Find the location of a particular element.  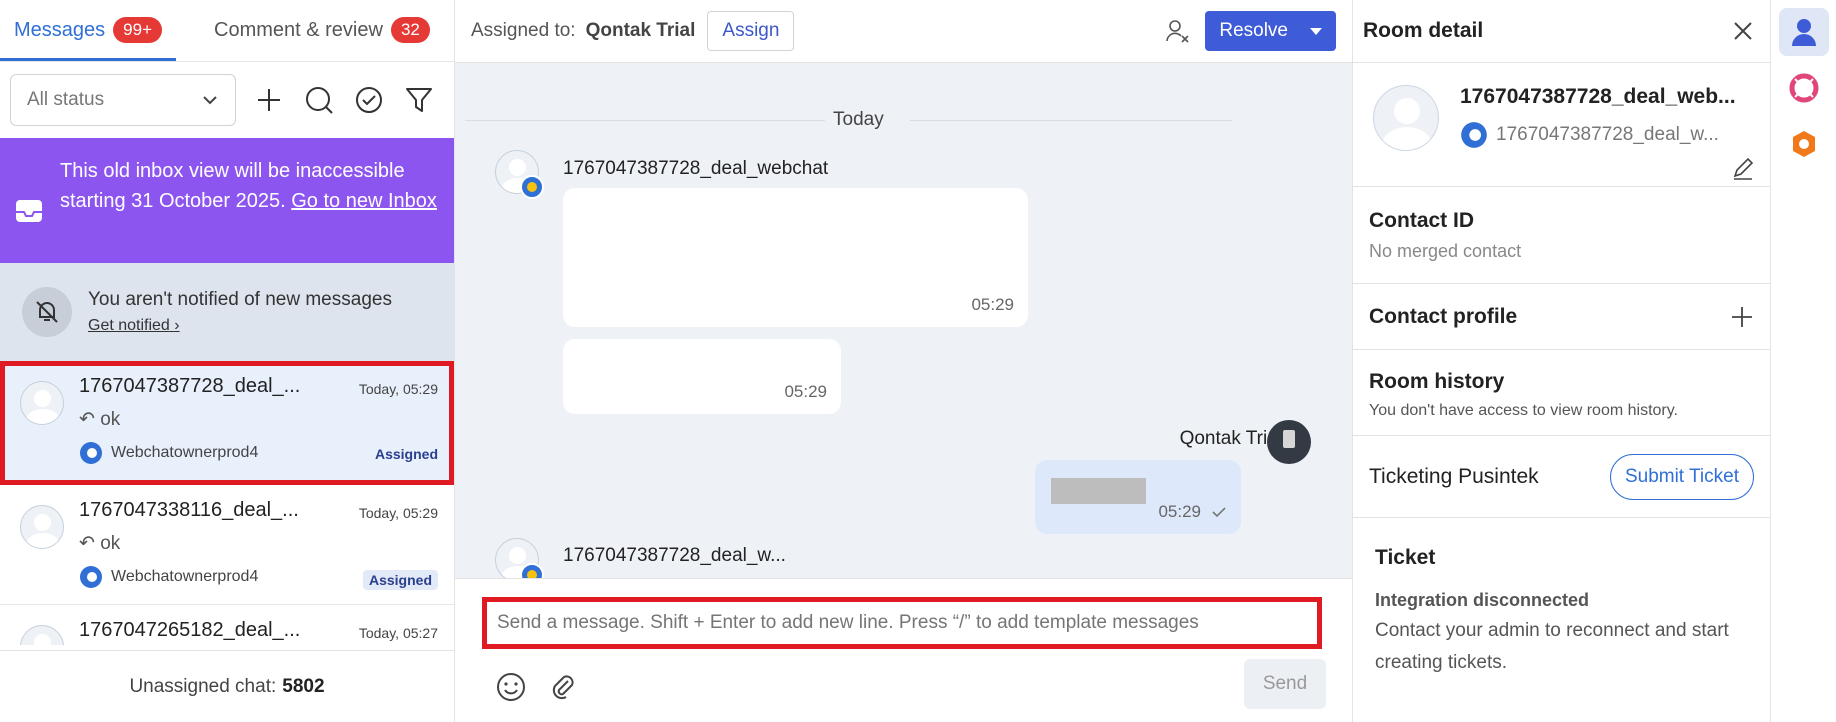

filter-icon is located at coordinates (419, 100).